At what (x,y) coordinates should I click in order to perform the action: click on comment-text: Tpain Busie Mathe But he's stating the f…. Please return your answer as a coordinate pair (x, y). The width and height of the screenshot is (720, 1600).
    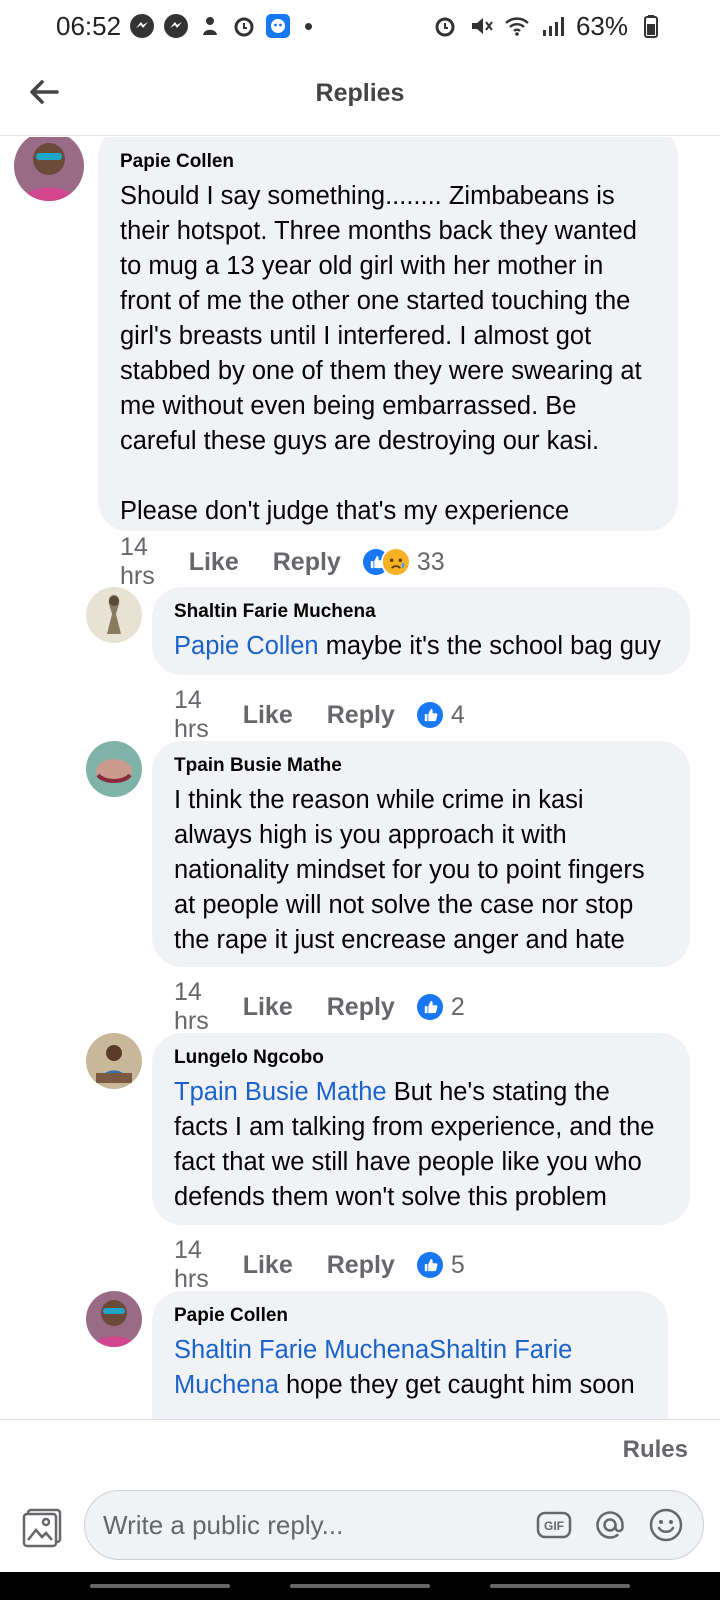
    Looking at the image, I should click on (421, 1145).